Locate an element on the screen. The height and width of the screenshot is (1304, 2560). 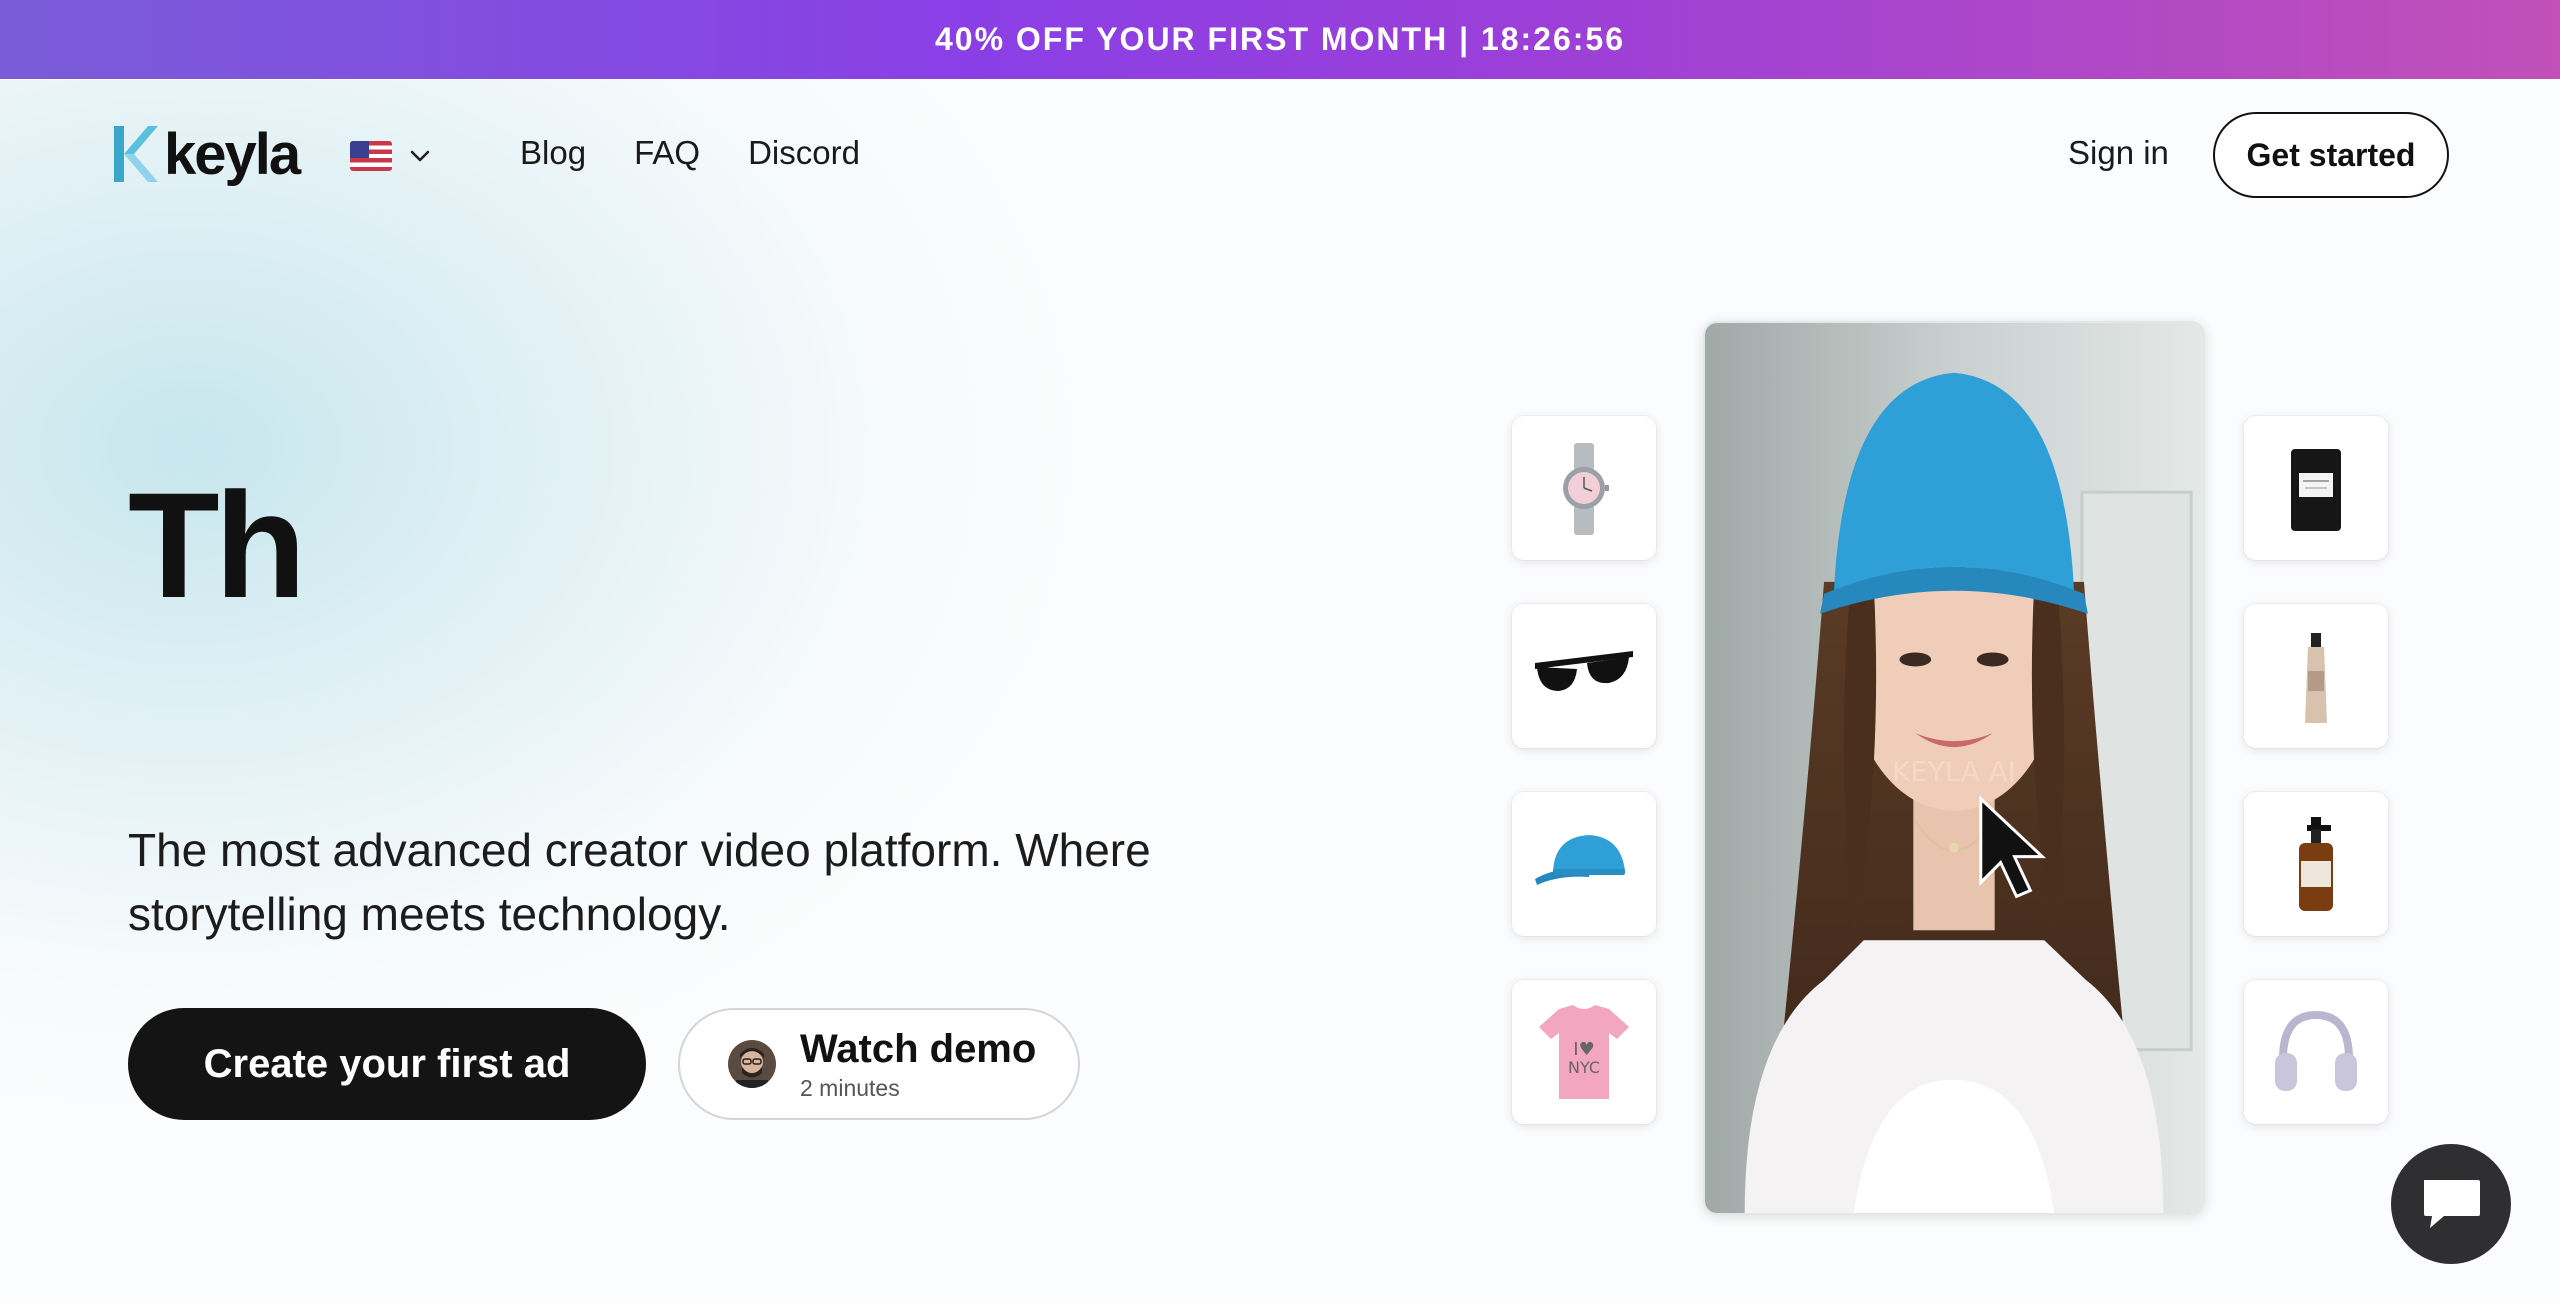
soap-bottle-icon is located at coordinates (2316, 864).